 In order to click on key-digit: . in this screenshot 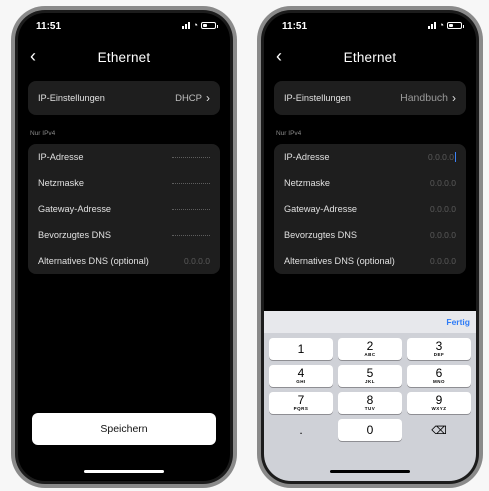, I will do `click(301, 430)`.